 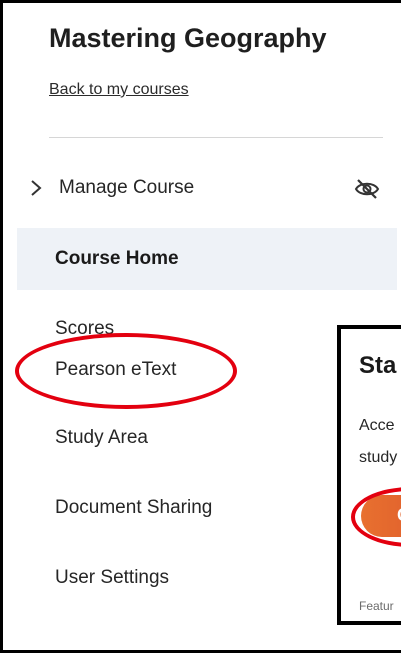 What do you see at coordinates (209, 189) in the screenshot?
I see `manage-course-toggle: Manage Course` at bounding box center [209, 189].